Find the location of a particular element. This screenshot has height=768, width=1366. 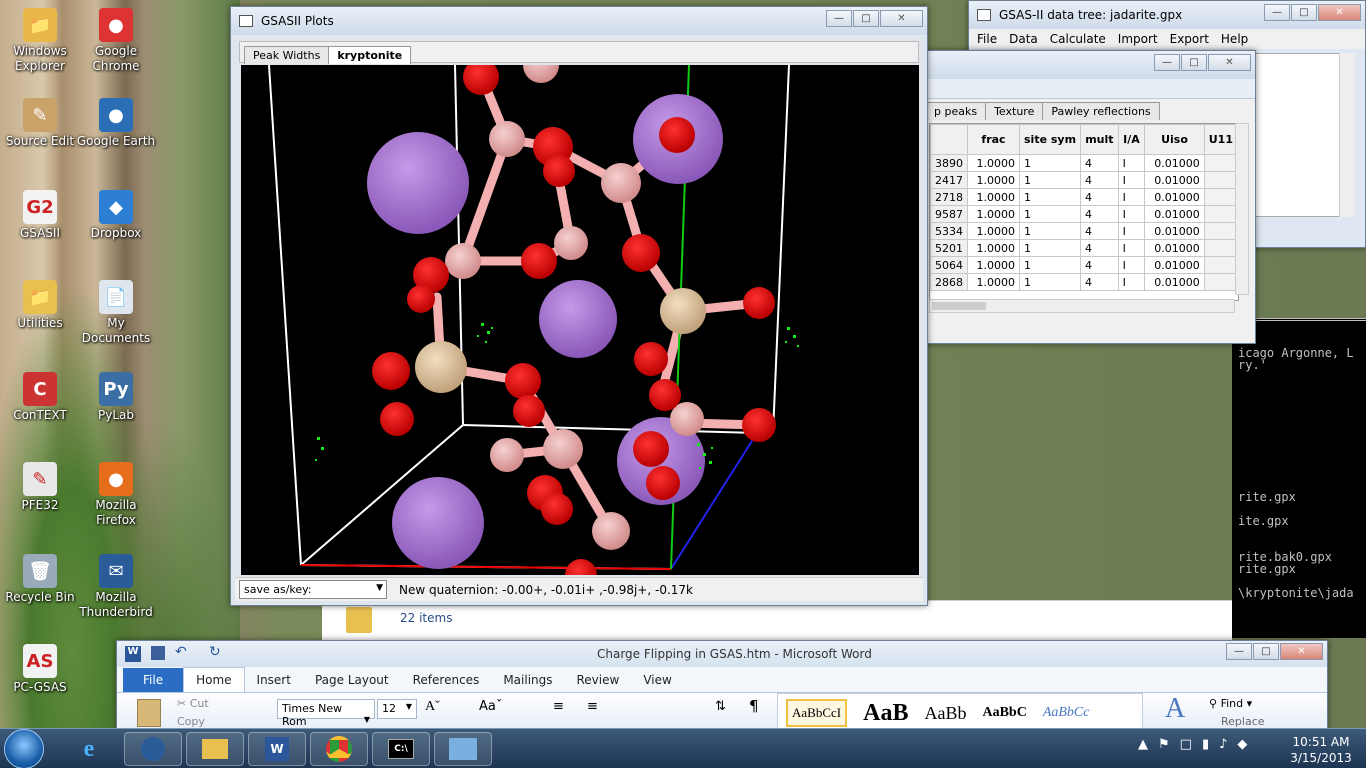

table-row: 9587 1.0000 1 4 I 0.01000 is located at coordinates (1084, 214).